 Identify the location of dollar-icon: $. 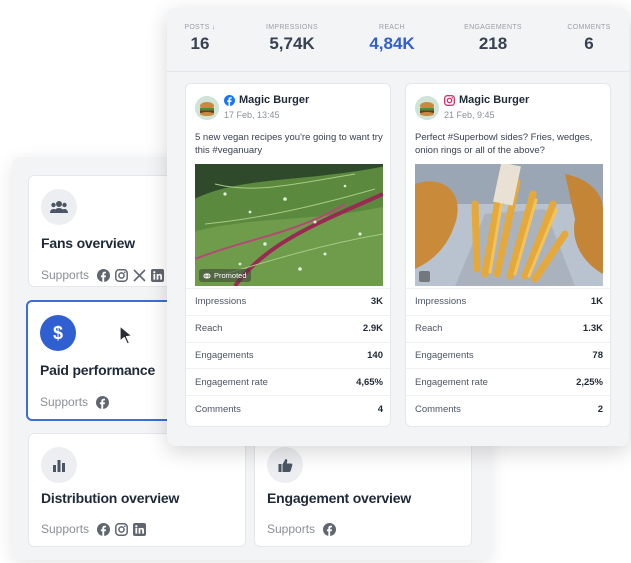
(58, 333).